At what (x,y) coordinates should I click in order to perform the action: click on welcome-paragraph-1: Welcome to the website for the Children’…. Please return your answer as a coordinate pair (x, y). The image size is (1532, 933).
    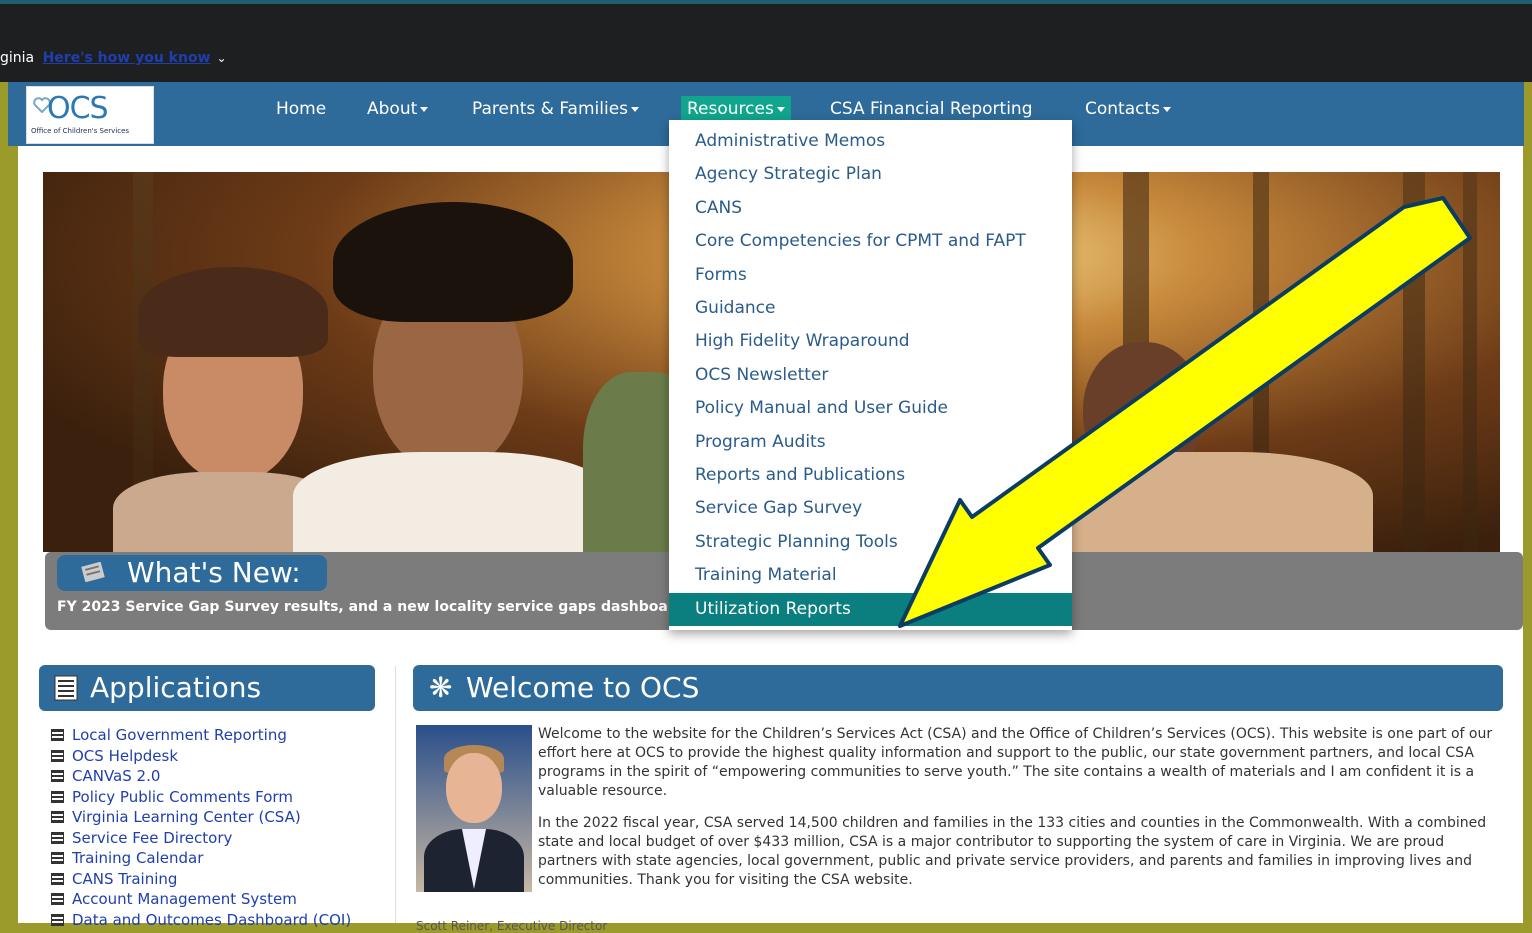
    Looking at the image, I should click on (1015, 762).